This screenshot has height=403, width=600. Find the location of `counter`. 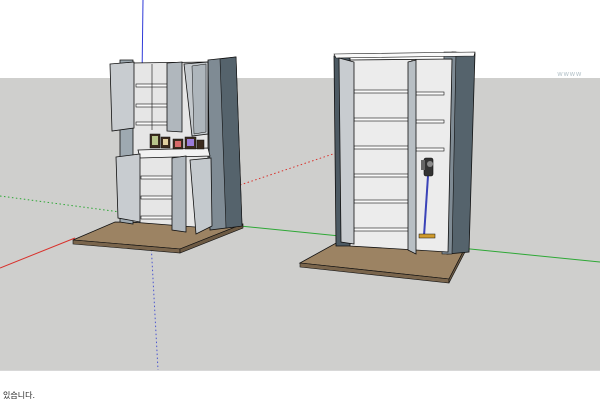

counter is located at coordinates (174, 153).